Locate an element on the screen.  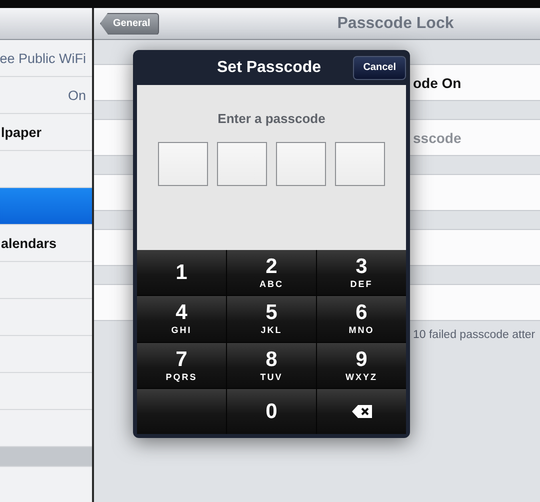
keypad-key: 1 is located at coordinates (181, 273).